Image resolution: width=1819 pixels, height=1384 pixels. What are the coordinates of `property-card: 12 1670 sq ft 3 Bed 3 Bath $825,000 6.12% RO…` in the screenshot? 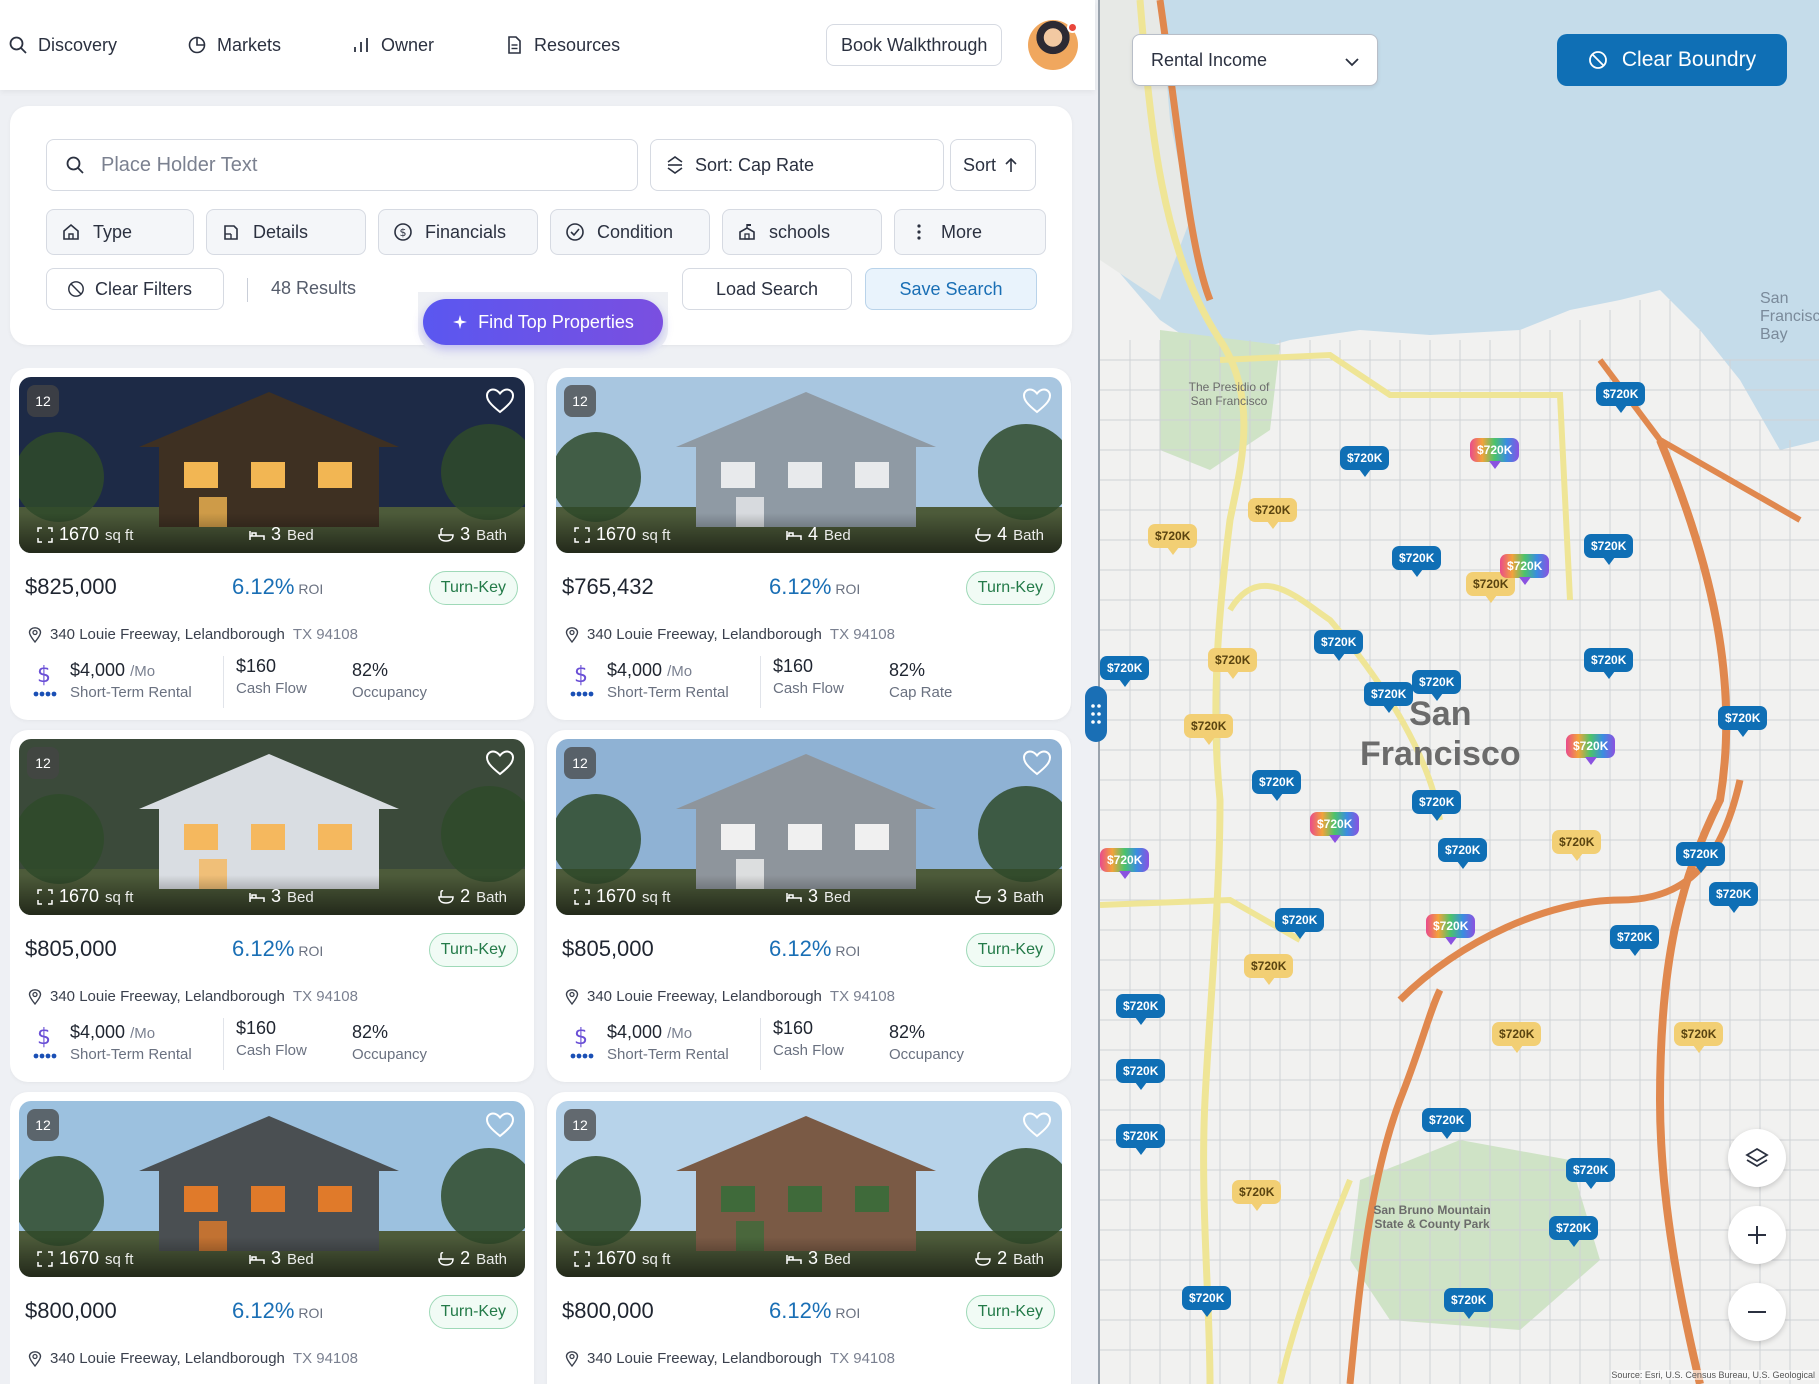 It's located at (272, 544).